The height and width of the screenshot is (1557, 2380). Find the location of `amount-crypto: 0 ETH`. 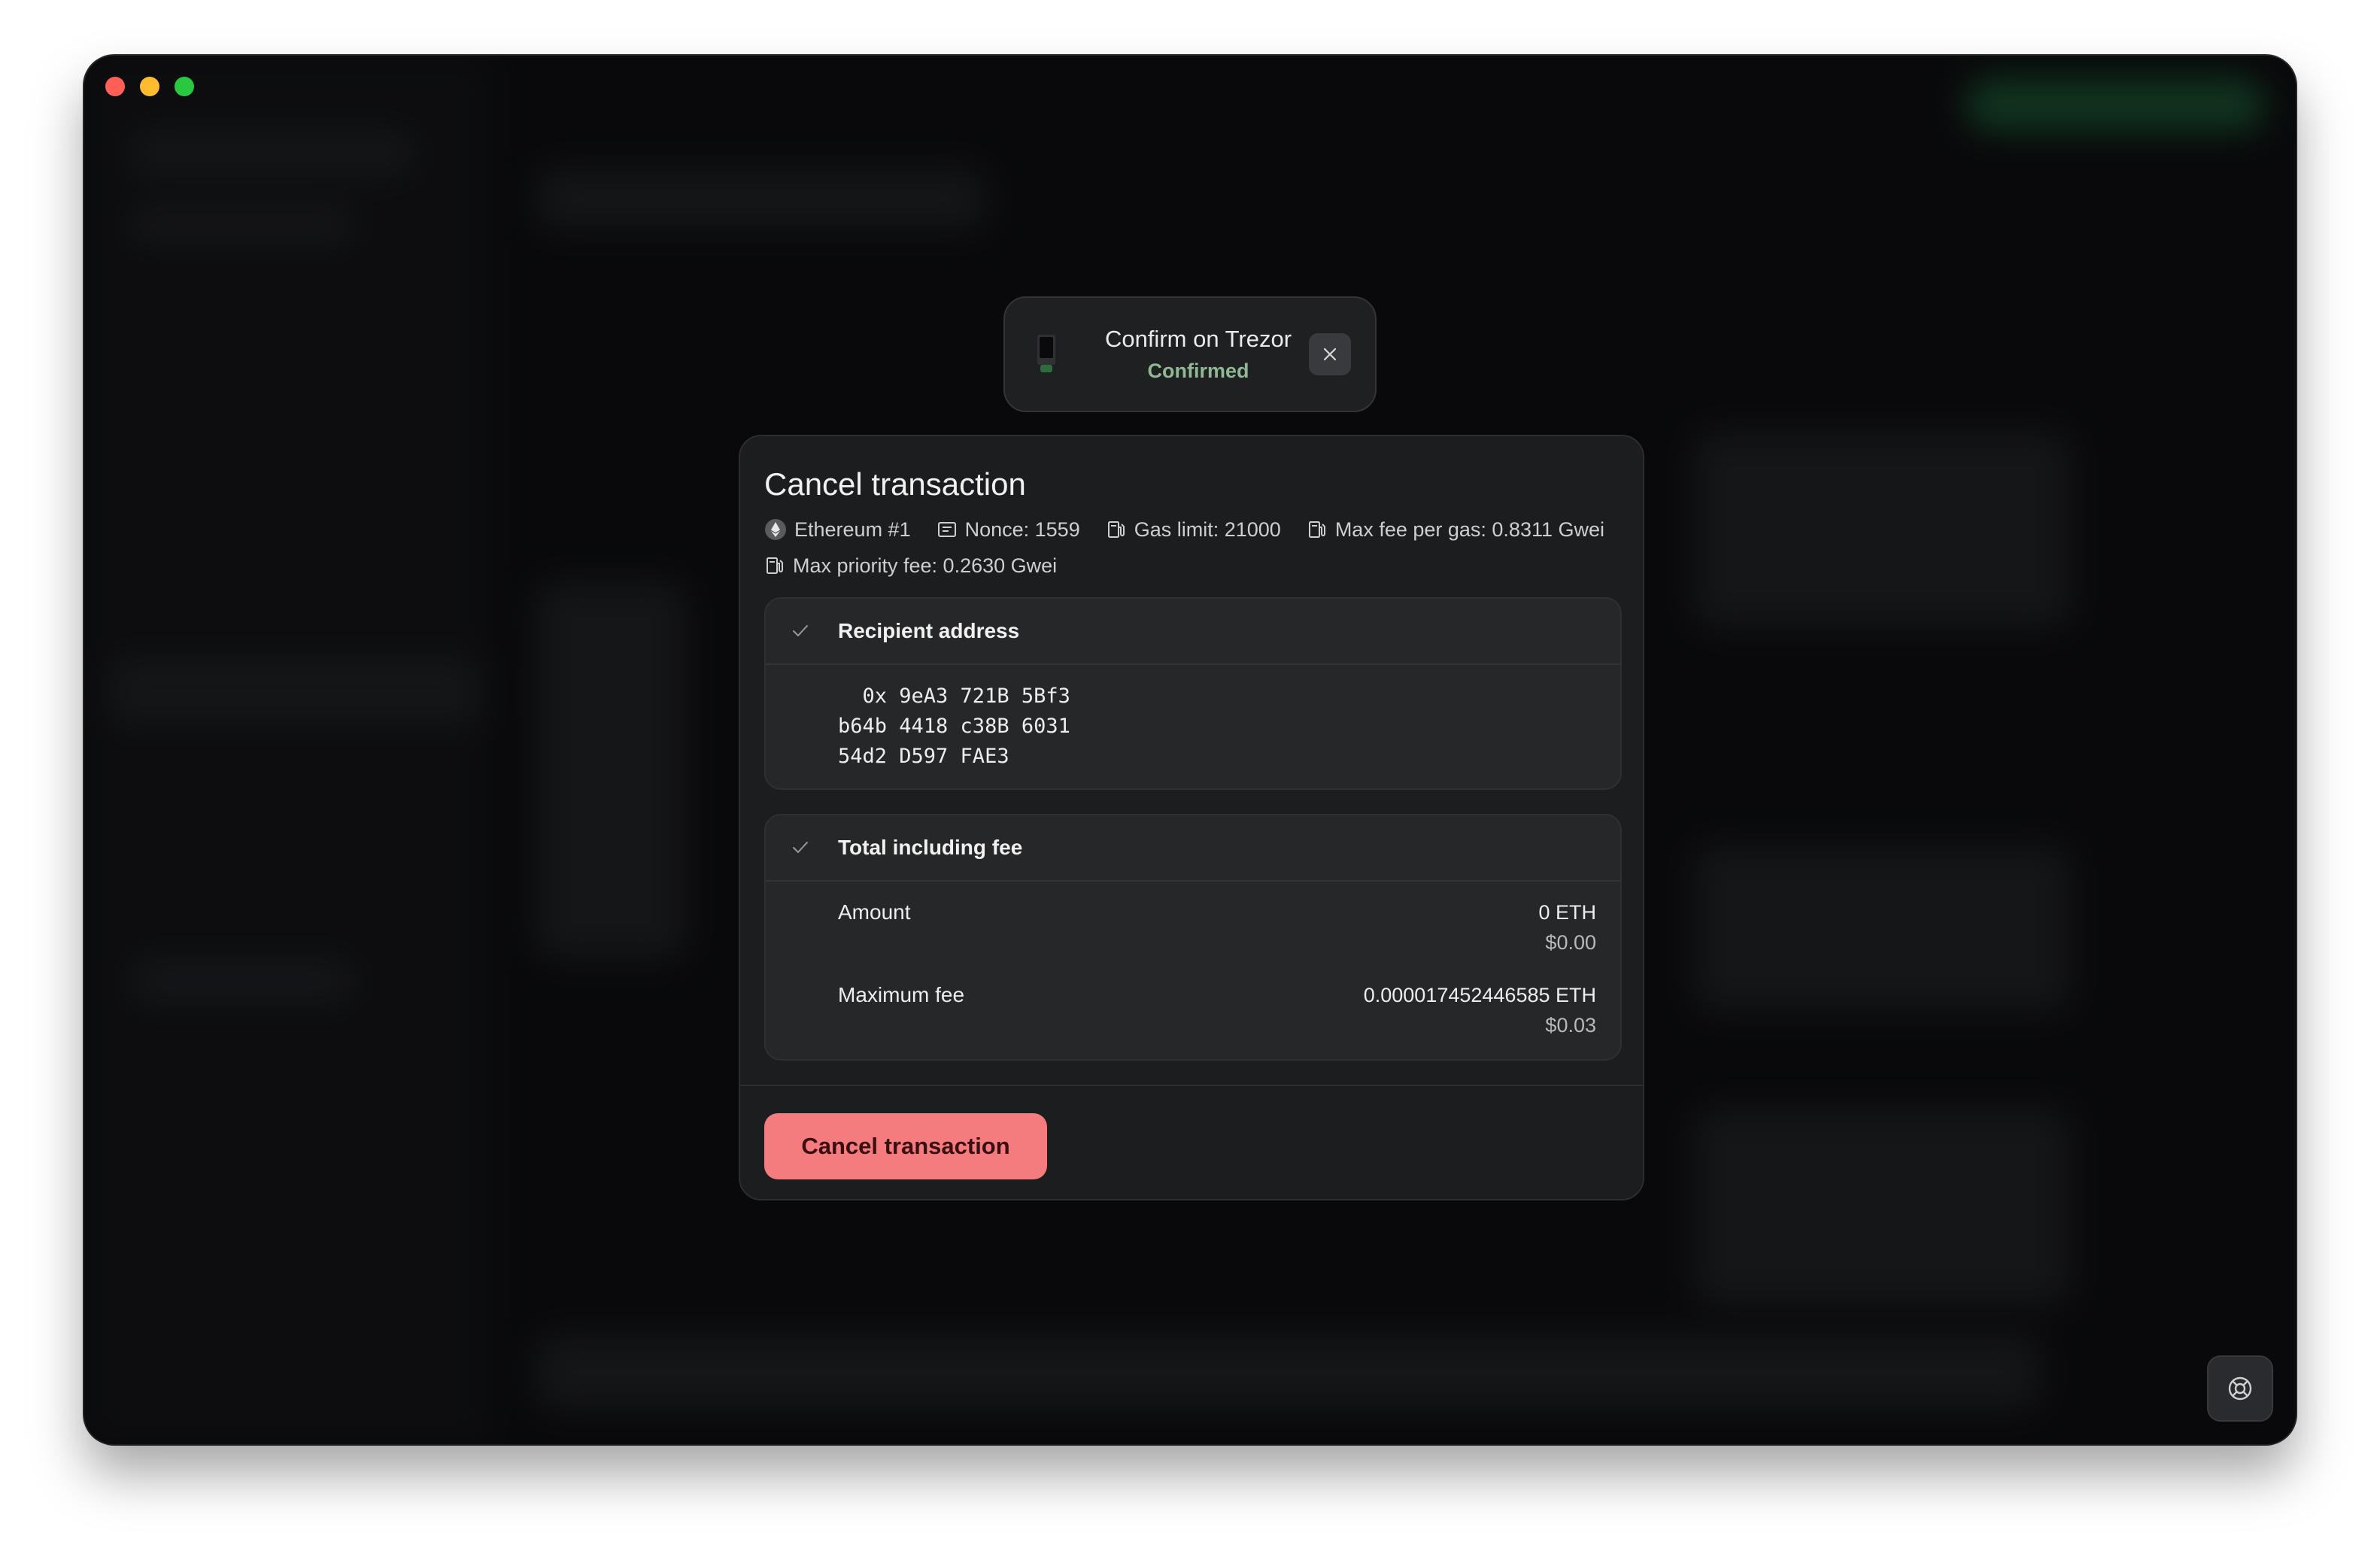

amount-crypto: 0 ETH is located at coordinates (1567, 912).